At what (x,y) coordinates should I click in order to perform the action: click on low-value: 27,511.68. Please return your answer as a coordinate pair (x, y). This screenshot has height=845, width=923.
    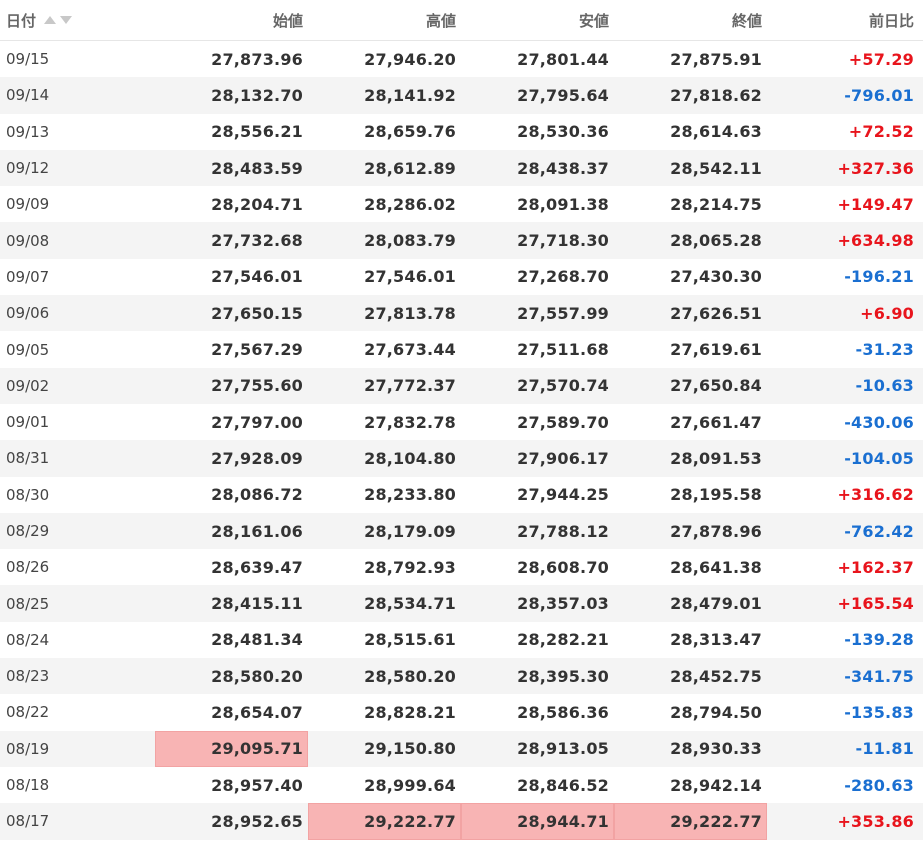
    Looking at the image, I should click on (563, 350).